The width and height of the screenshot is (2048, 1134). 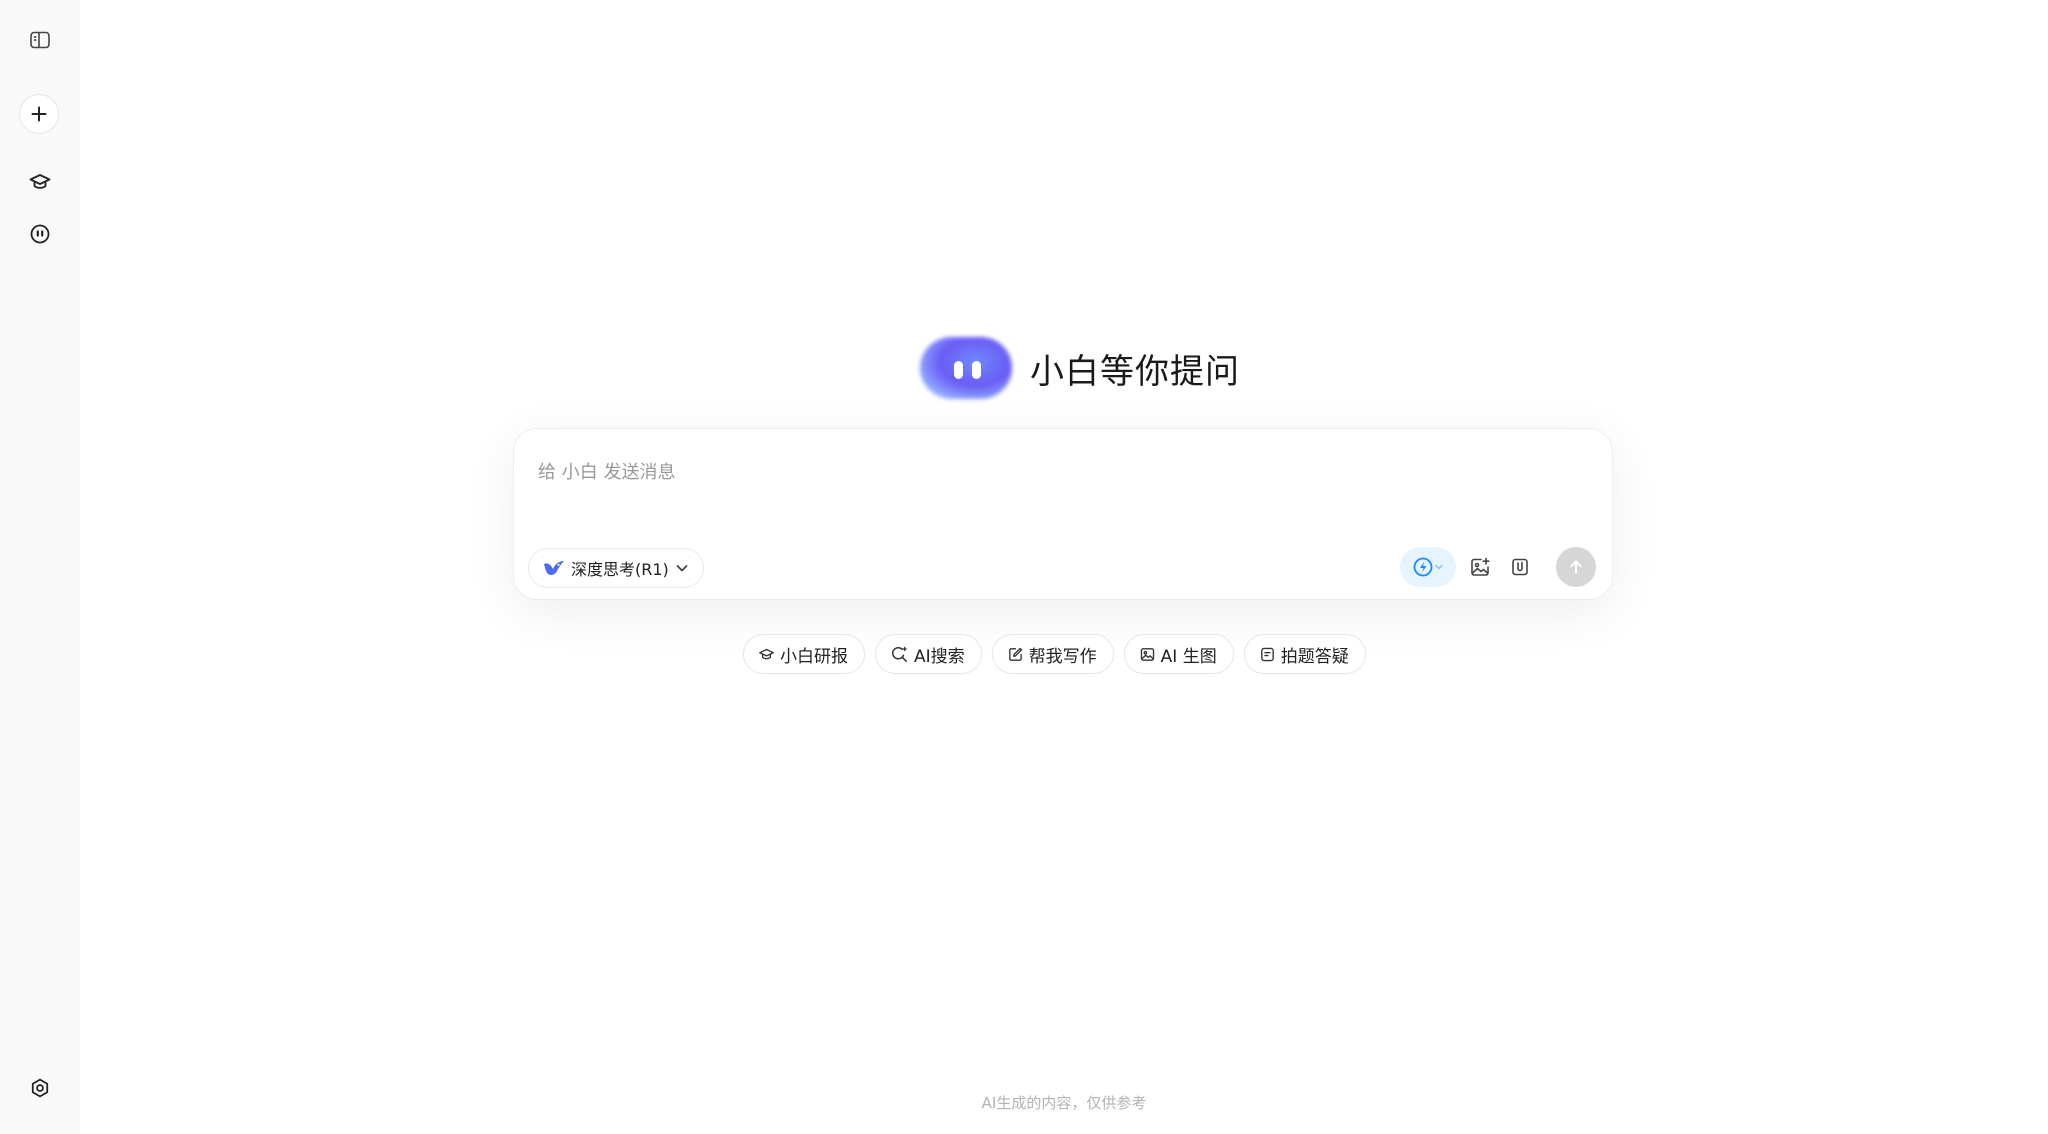 I want to click on chip-ai-image: AI 生图, so click(x=1178, y=654).